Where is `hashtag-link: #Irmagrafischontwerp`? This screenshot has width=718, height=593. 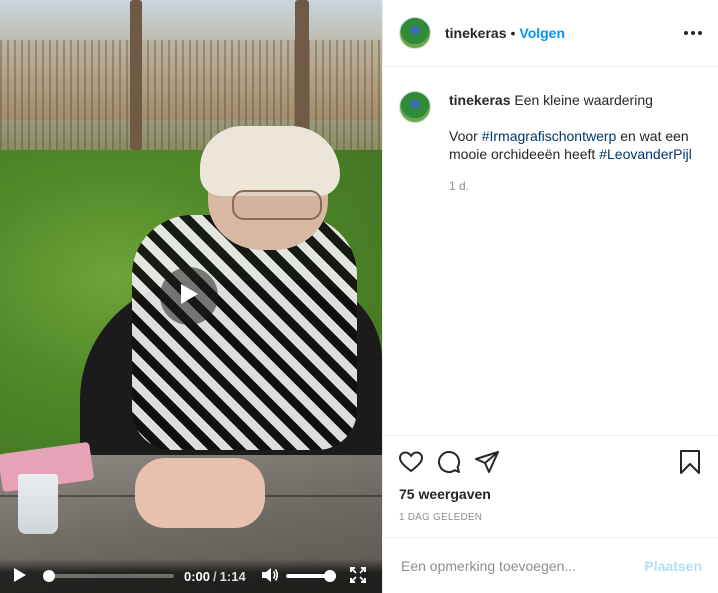 hashtag-link: #Irmagrafischontwerp is located at coordinates (549, 136).